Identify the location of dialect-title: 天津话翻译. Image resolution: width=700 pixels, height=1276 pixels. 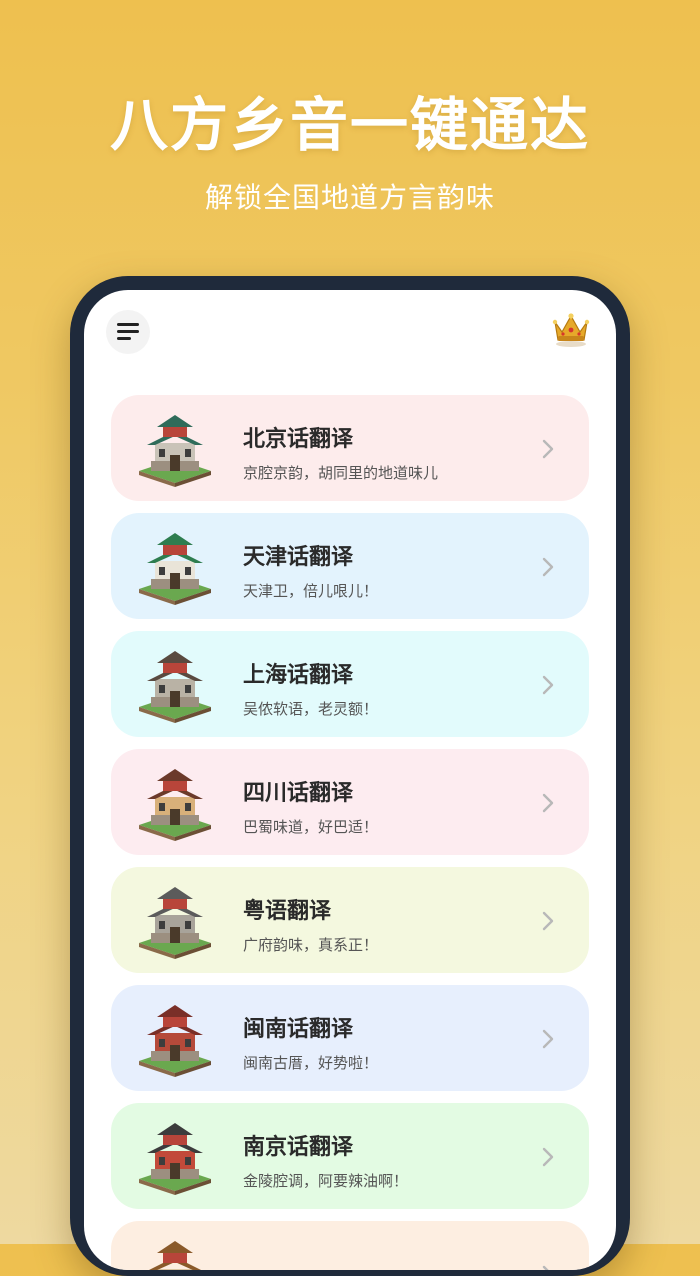
(298, 557).